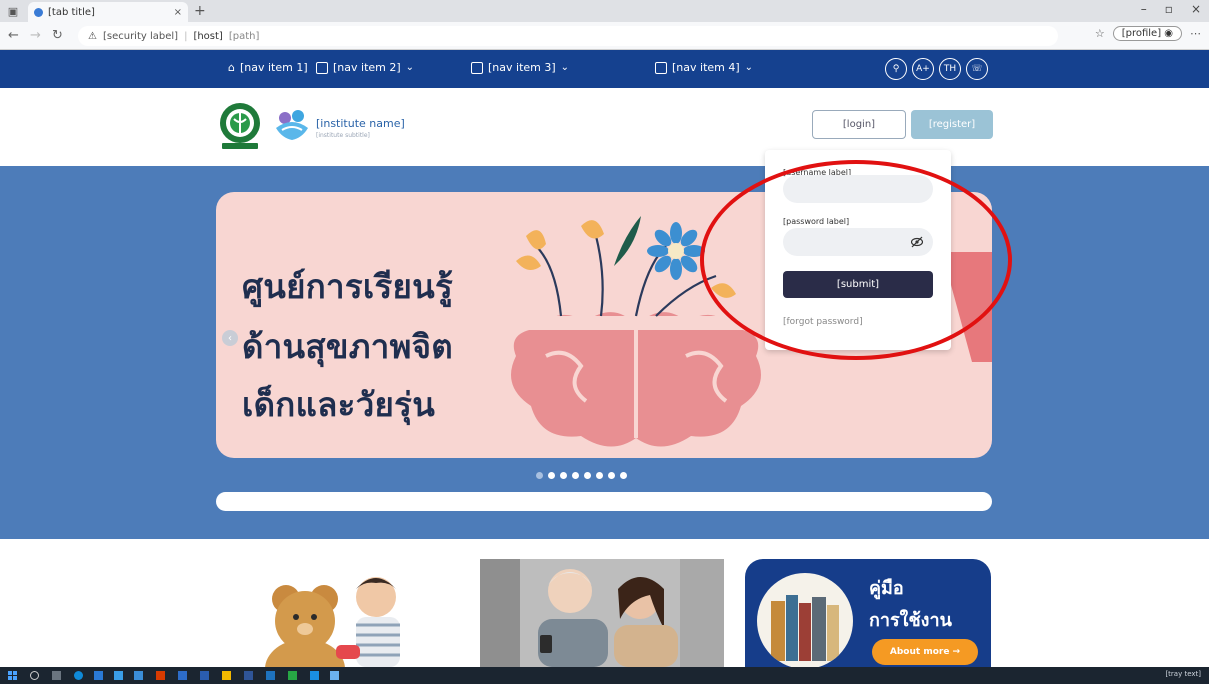 Image resolution: width=1209 pixels, height=684 pixels. Describe the element at coordinates (859, 124) in the screenshot. I see `login-button: [login]` at that location.